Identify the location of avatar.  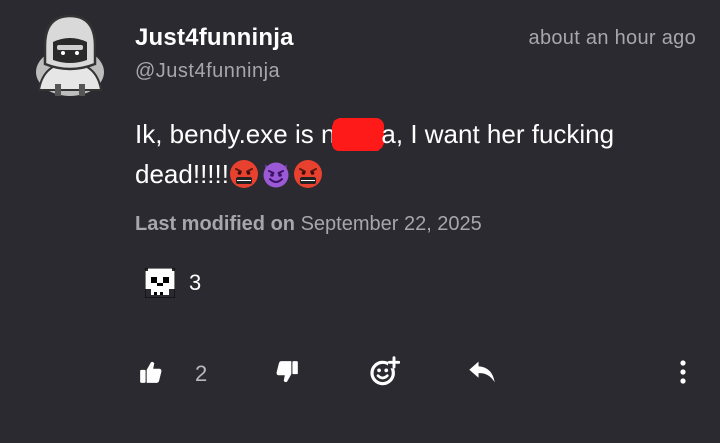
(70, 55).